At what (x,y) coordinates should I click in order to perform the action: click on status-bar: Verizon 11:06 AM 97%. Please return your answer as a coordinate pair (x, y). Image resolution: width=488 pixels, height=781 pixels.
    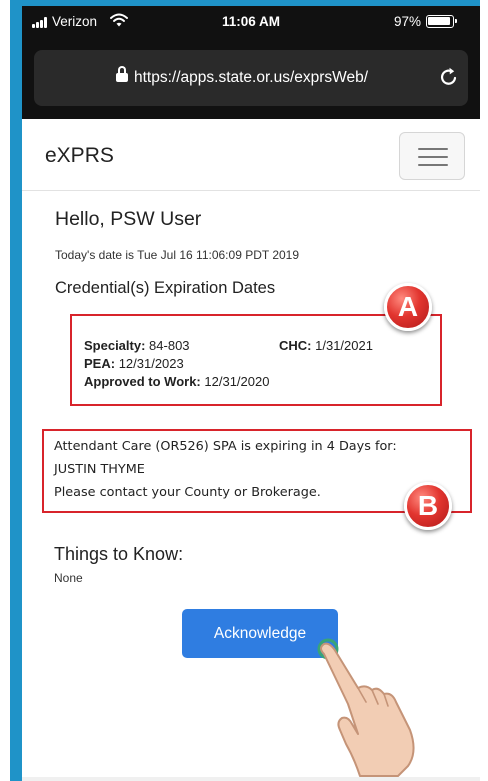
    Looking at the image, I should click on (251, 21).